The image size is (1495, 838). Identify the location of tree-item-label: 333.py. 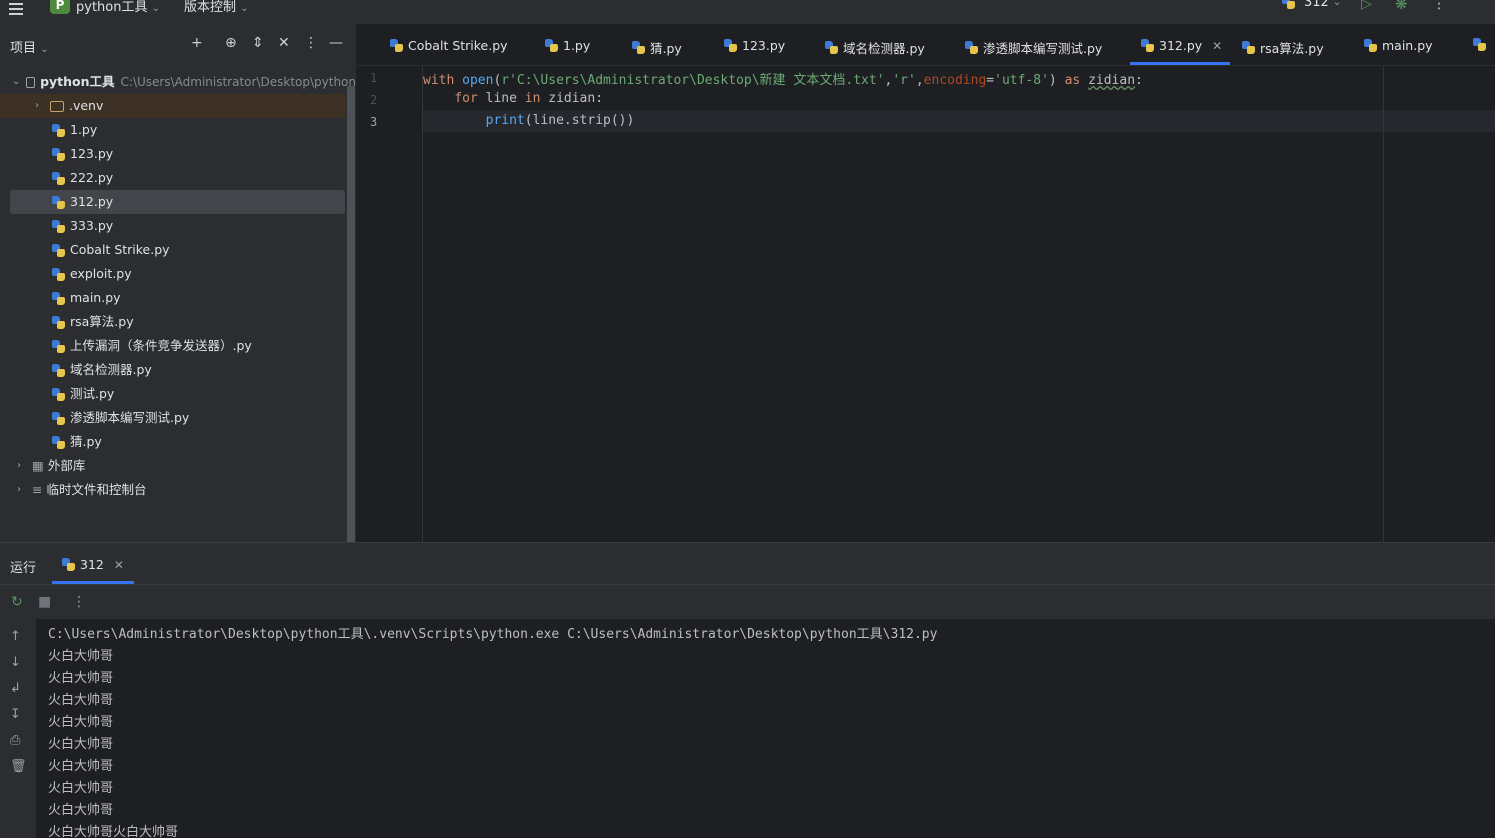
(92, 225).